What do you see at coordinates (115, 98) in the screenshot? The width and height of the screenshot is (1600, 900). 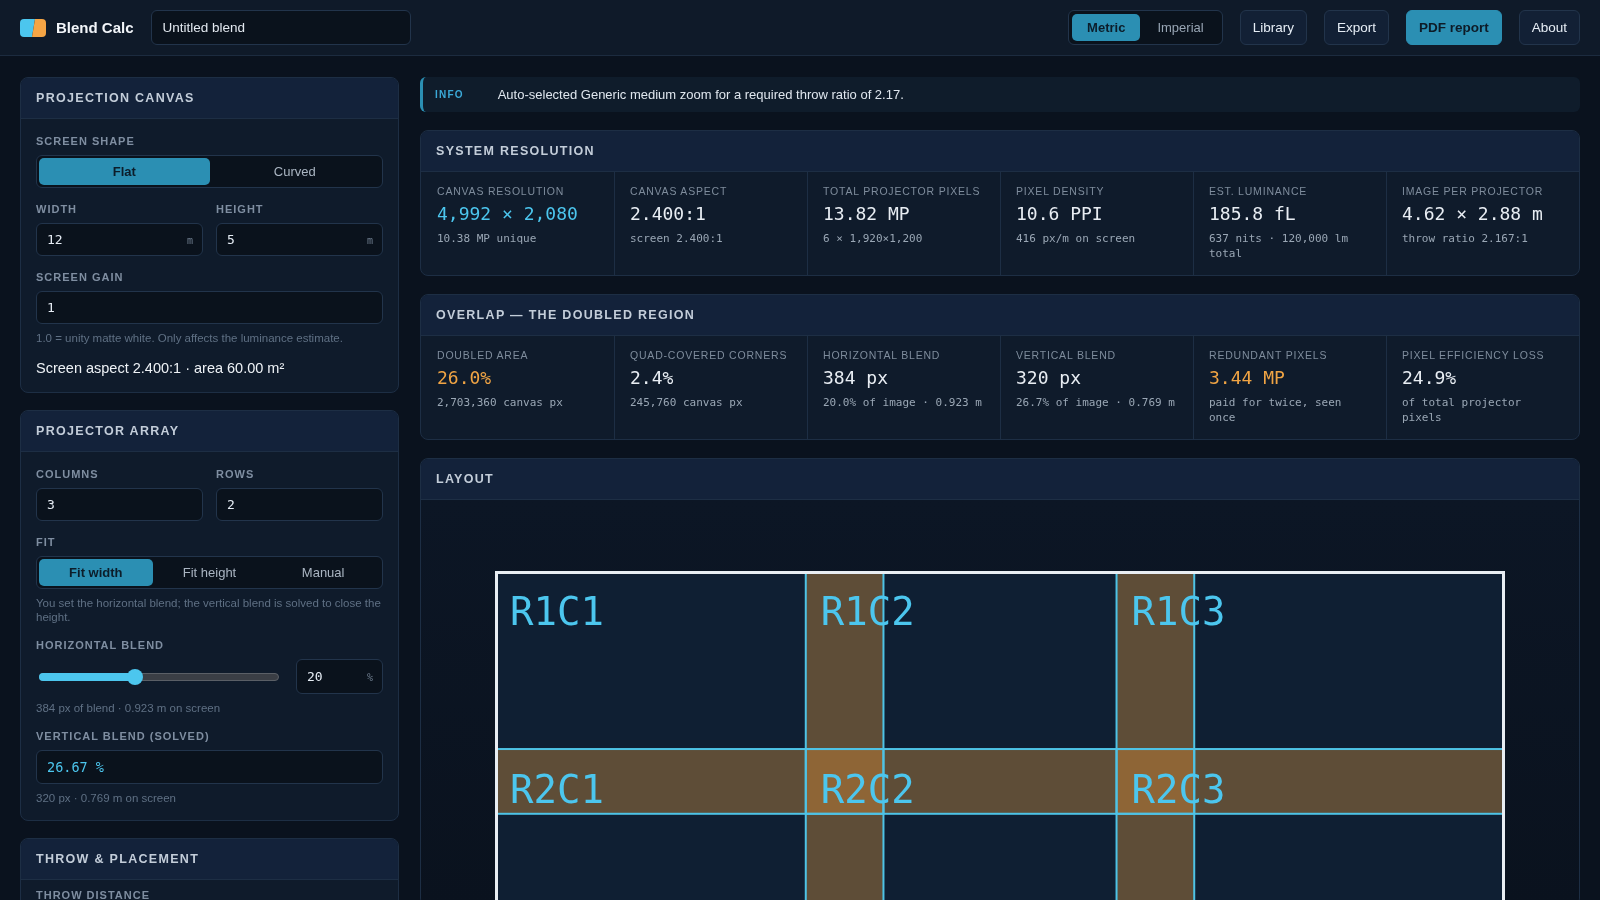 I see `card-title: PROJECTION CANVAS` at bounding box center [115, 98].